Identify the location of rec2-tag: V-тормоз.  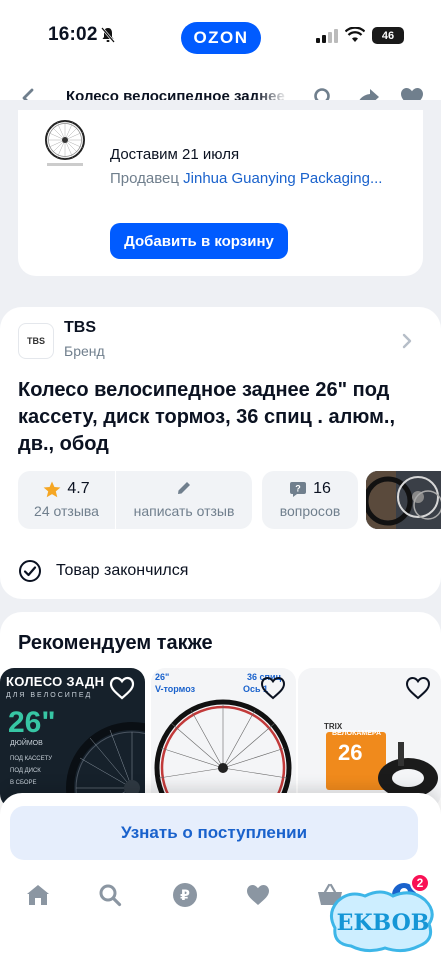
(175, 689).